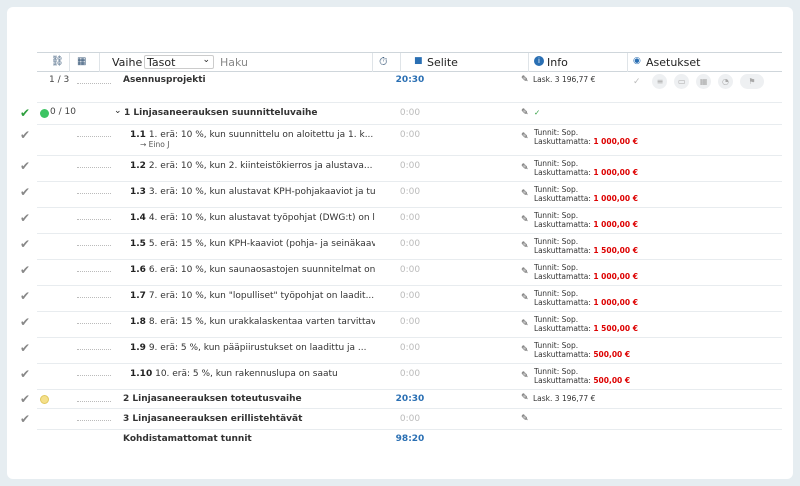 This screenshot has height=486, width=800. I want to click on task-info: Tunnit: Sop. Laskuttamatta: 500,00 €, so click(582, 376).